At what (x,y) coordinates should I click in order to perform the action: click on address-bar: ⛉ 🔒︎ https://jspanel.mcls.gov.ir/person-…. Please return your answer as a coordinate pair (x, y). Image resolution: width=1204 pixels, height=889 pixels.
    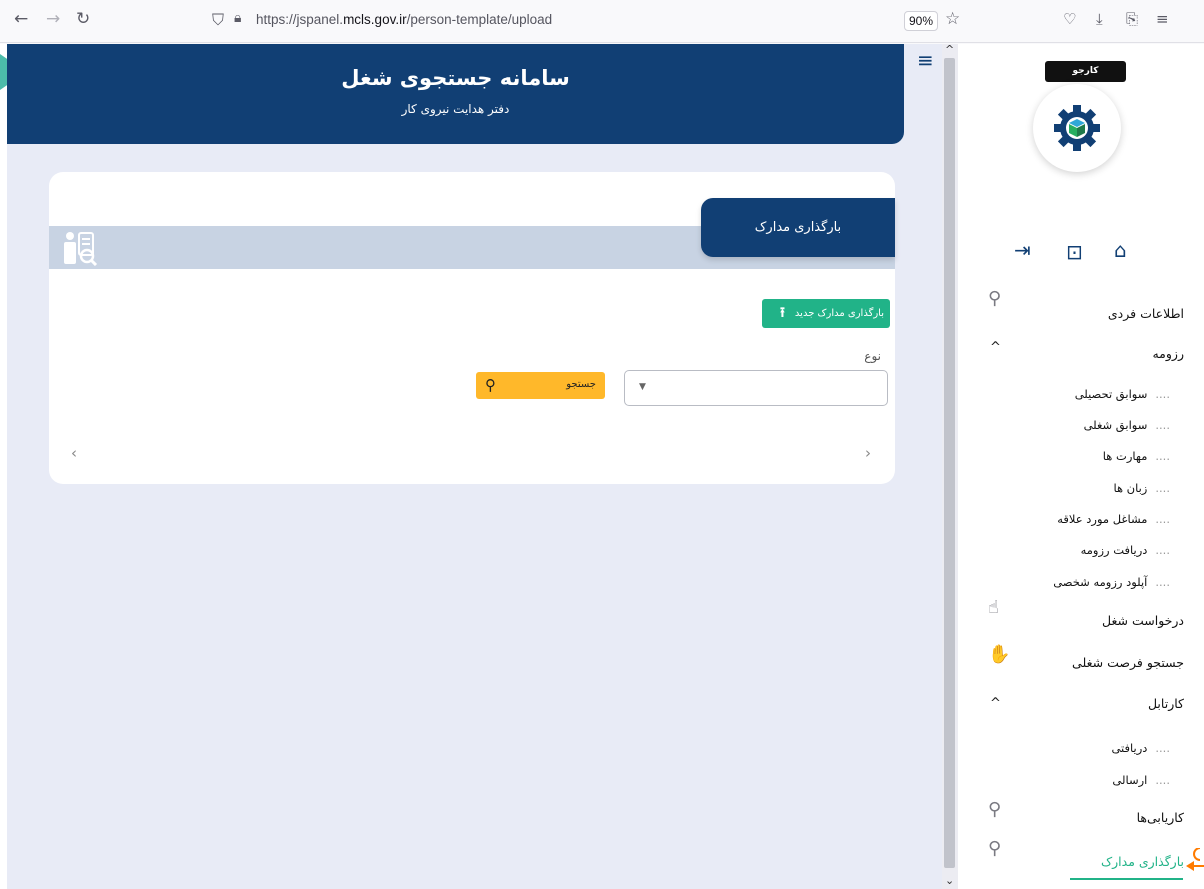
    Looking at the image, I should click on (580, 22).